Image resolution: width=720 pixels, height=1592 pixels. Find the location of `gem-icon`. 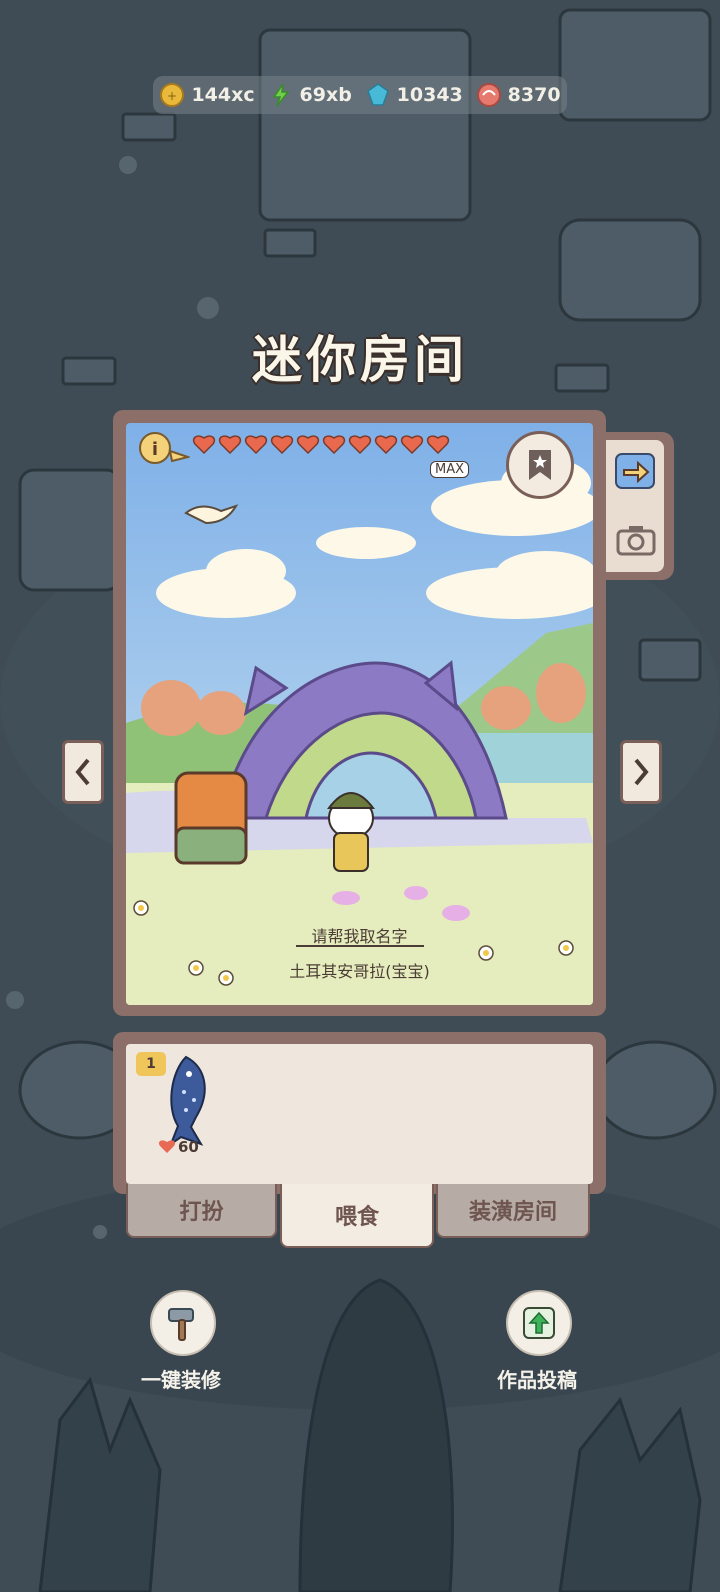

gem-icon is located at coordinates (377, 94).